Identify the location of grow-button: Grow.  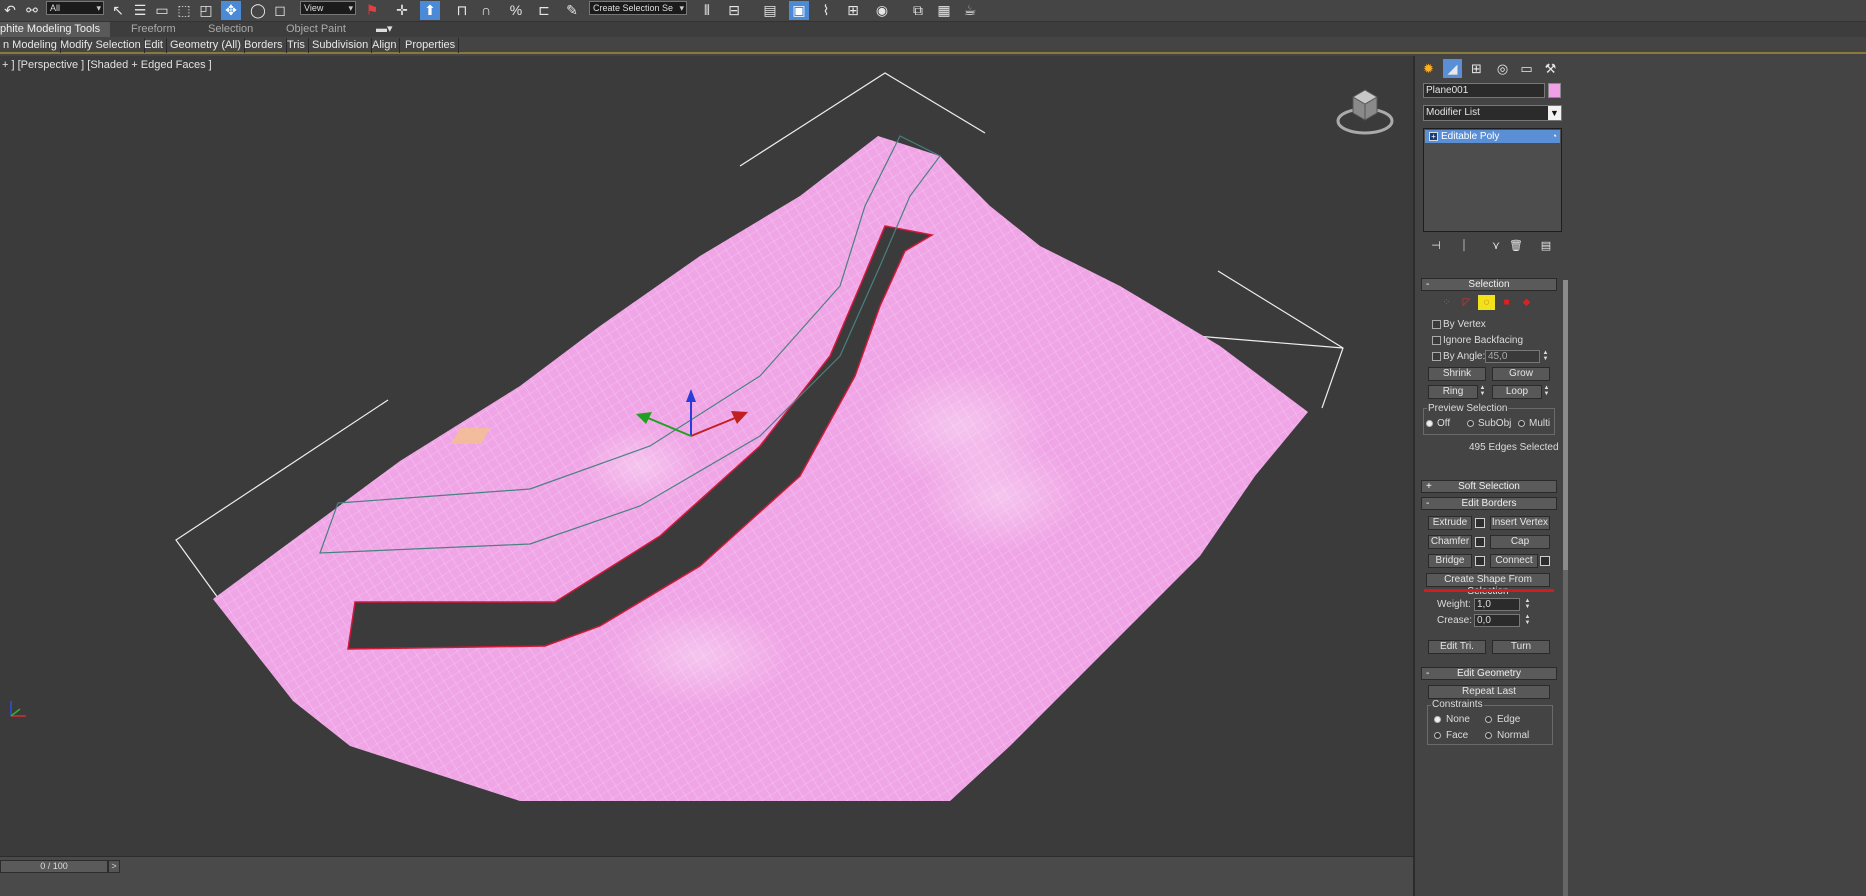
(1521, 374).